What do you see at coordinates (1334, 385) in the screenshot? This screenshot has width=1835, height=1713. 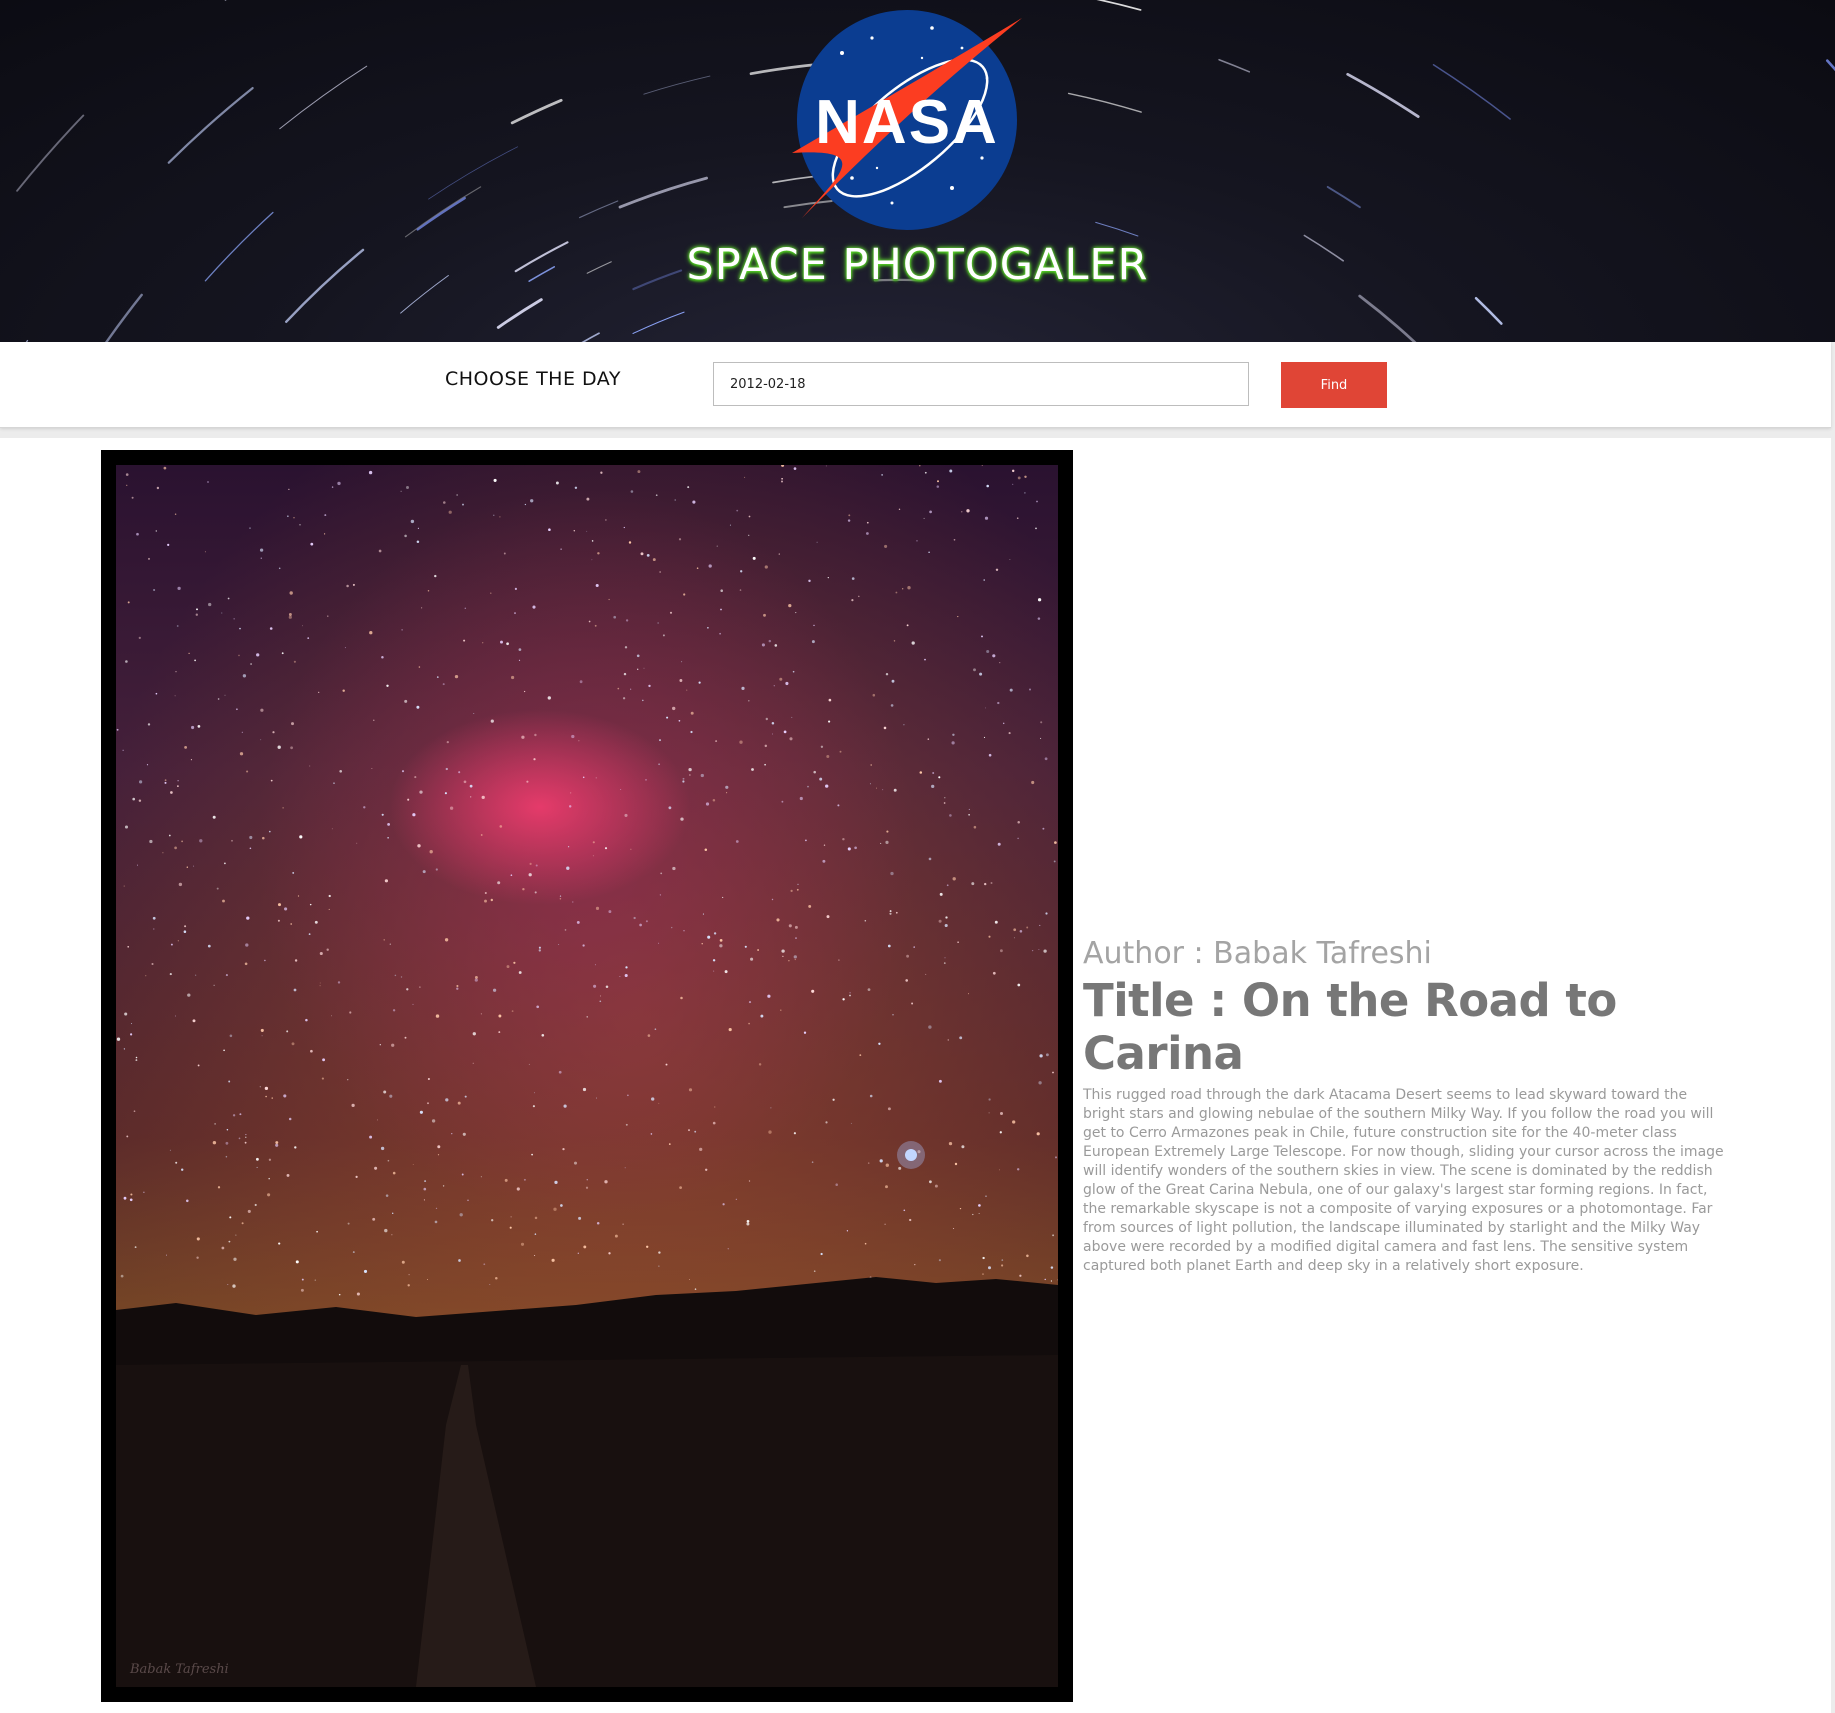 I see `find-button: Find` at bounding box center [1334, 385].